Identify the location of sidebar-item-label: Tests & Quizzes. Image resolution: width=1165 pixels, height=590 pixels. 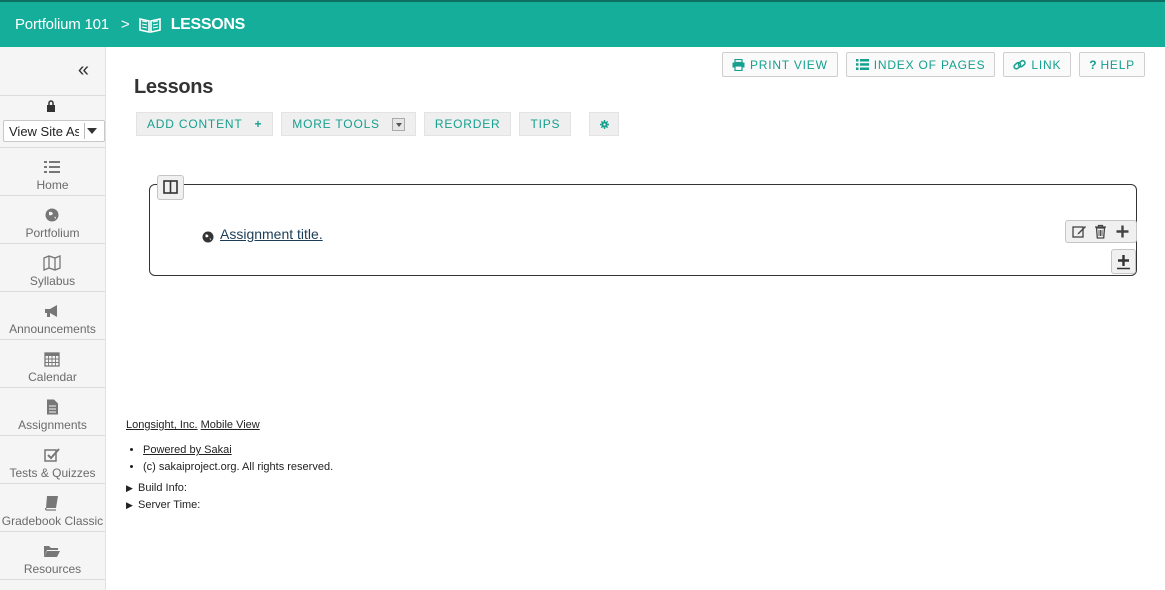
(52, 473).